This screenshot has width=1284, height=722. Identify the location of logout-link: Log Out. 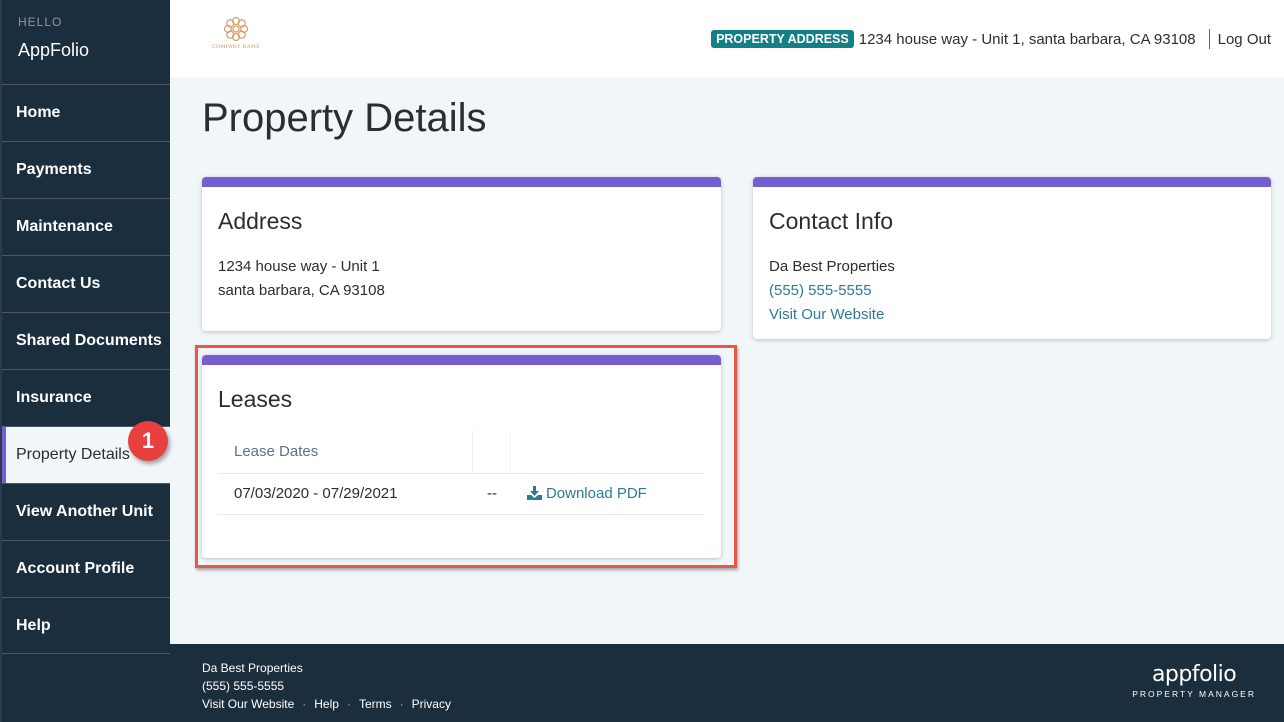
(1244, 39).